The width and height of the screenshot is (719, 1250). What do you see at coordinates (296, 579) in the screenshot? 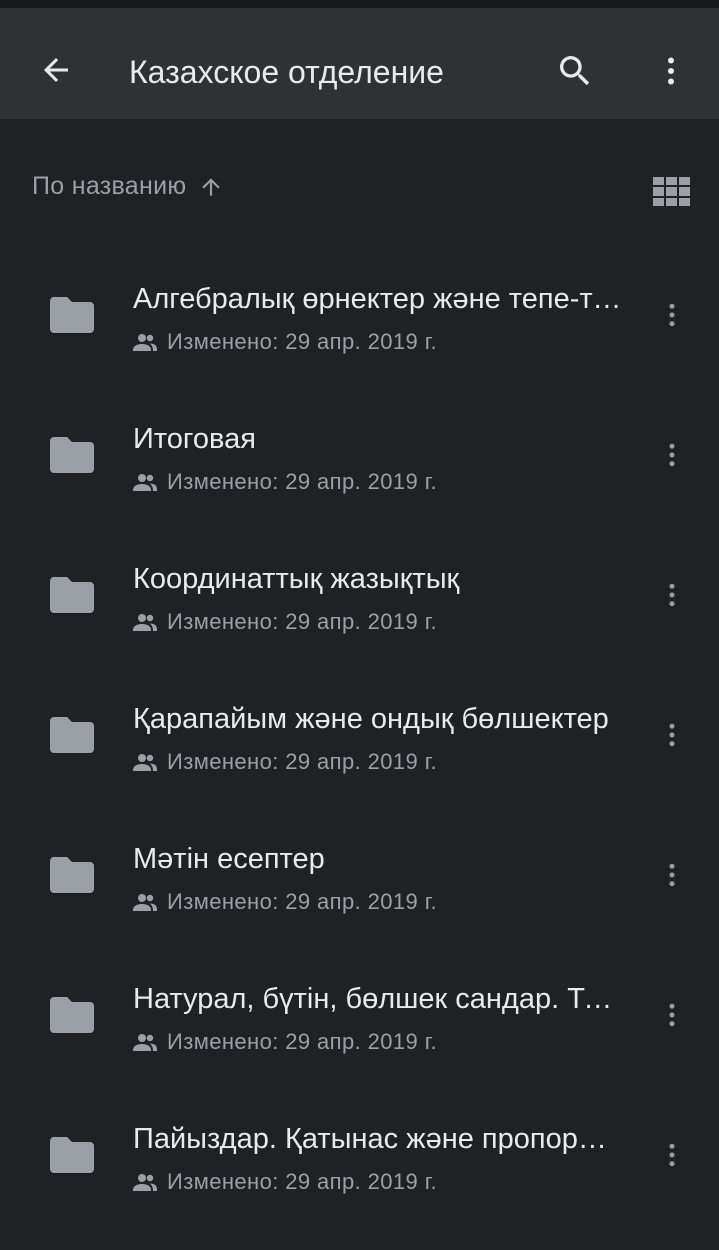
I see `folder-name: Координаттық жазықтық` at bounding box center [296, 579].